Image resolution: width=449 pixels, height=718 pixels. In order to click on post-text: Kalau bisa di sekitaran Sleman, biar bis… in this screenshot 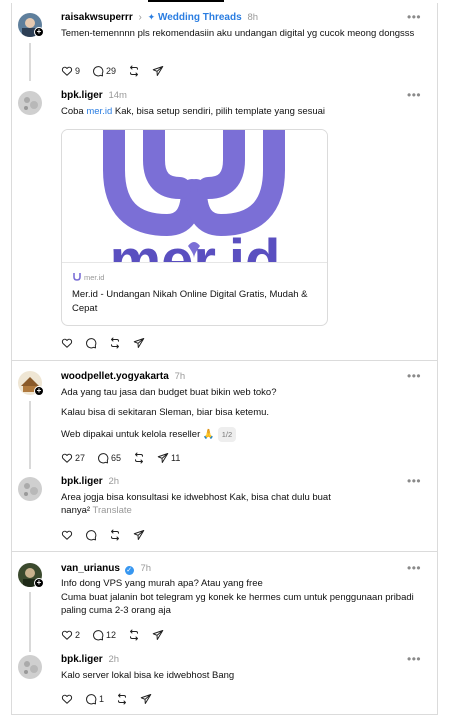, I will do `click(165, 412)`.